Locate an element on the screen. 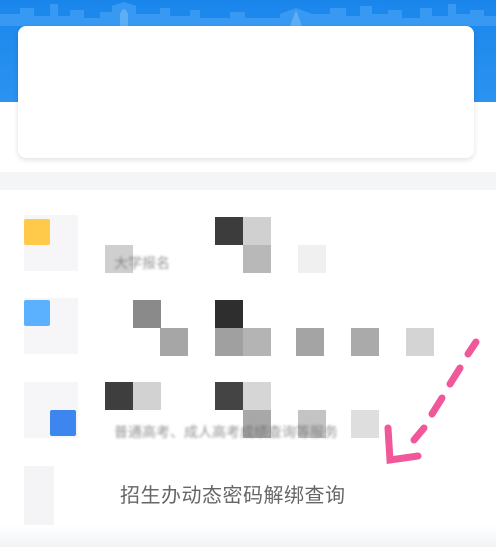  bottom-fade is located at coordinates (248, 536).